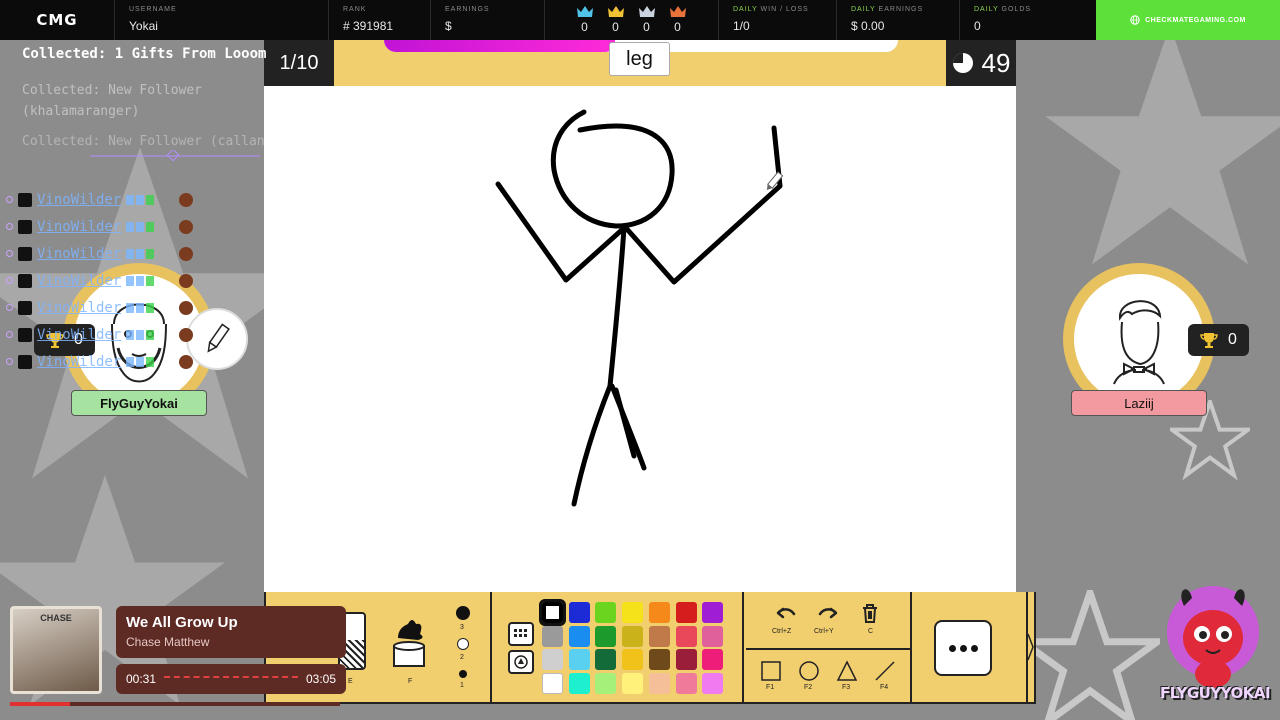 This screenshot has height=720, width=1280. What do you see at coordinates (809, 671) in the screenshot?
I see `circle-tool-icon` at bounding box center [809, 671].